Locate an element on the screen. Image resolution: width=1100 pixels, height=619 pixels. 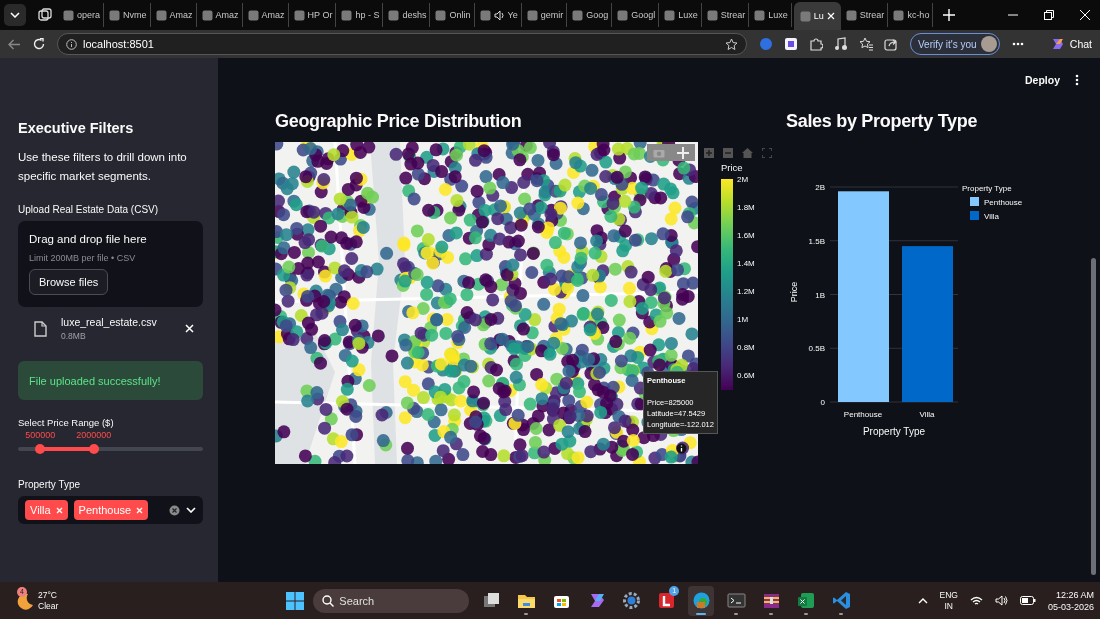
file-size: 0.8MB is located at coordinates (74, 336).